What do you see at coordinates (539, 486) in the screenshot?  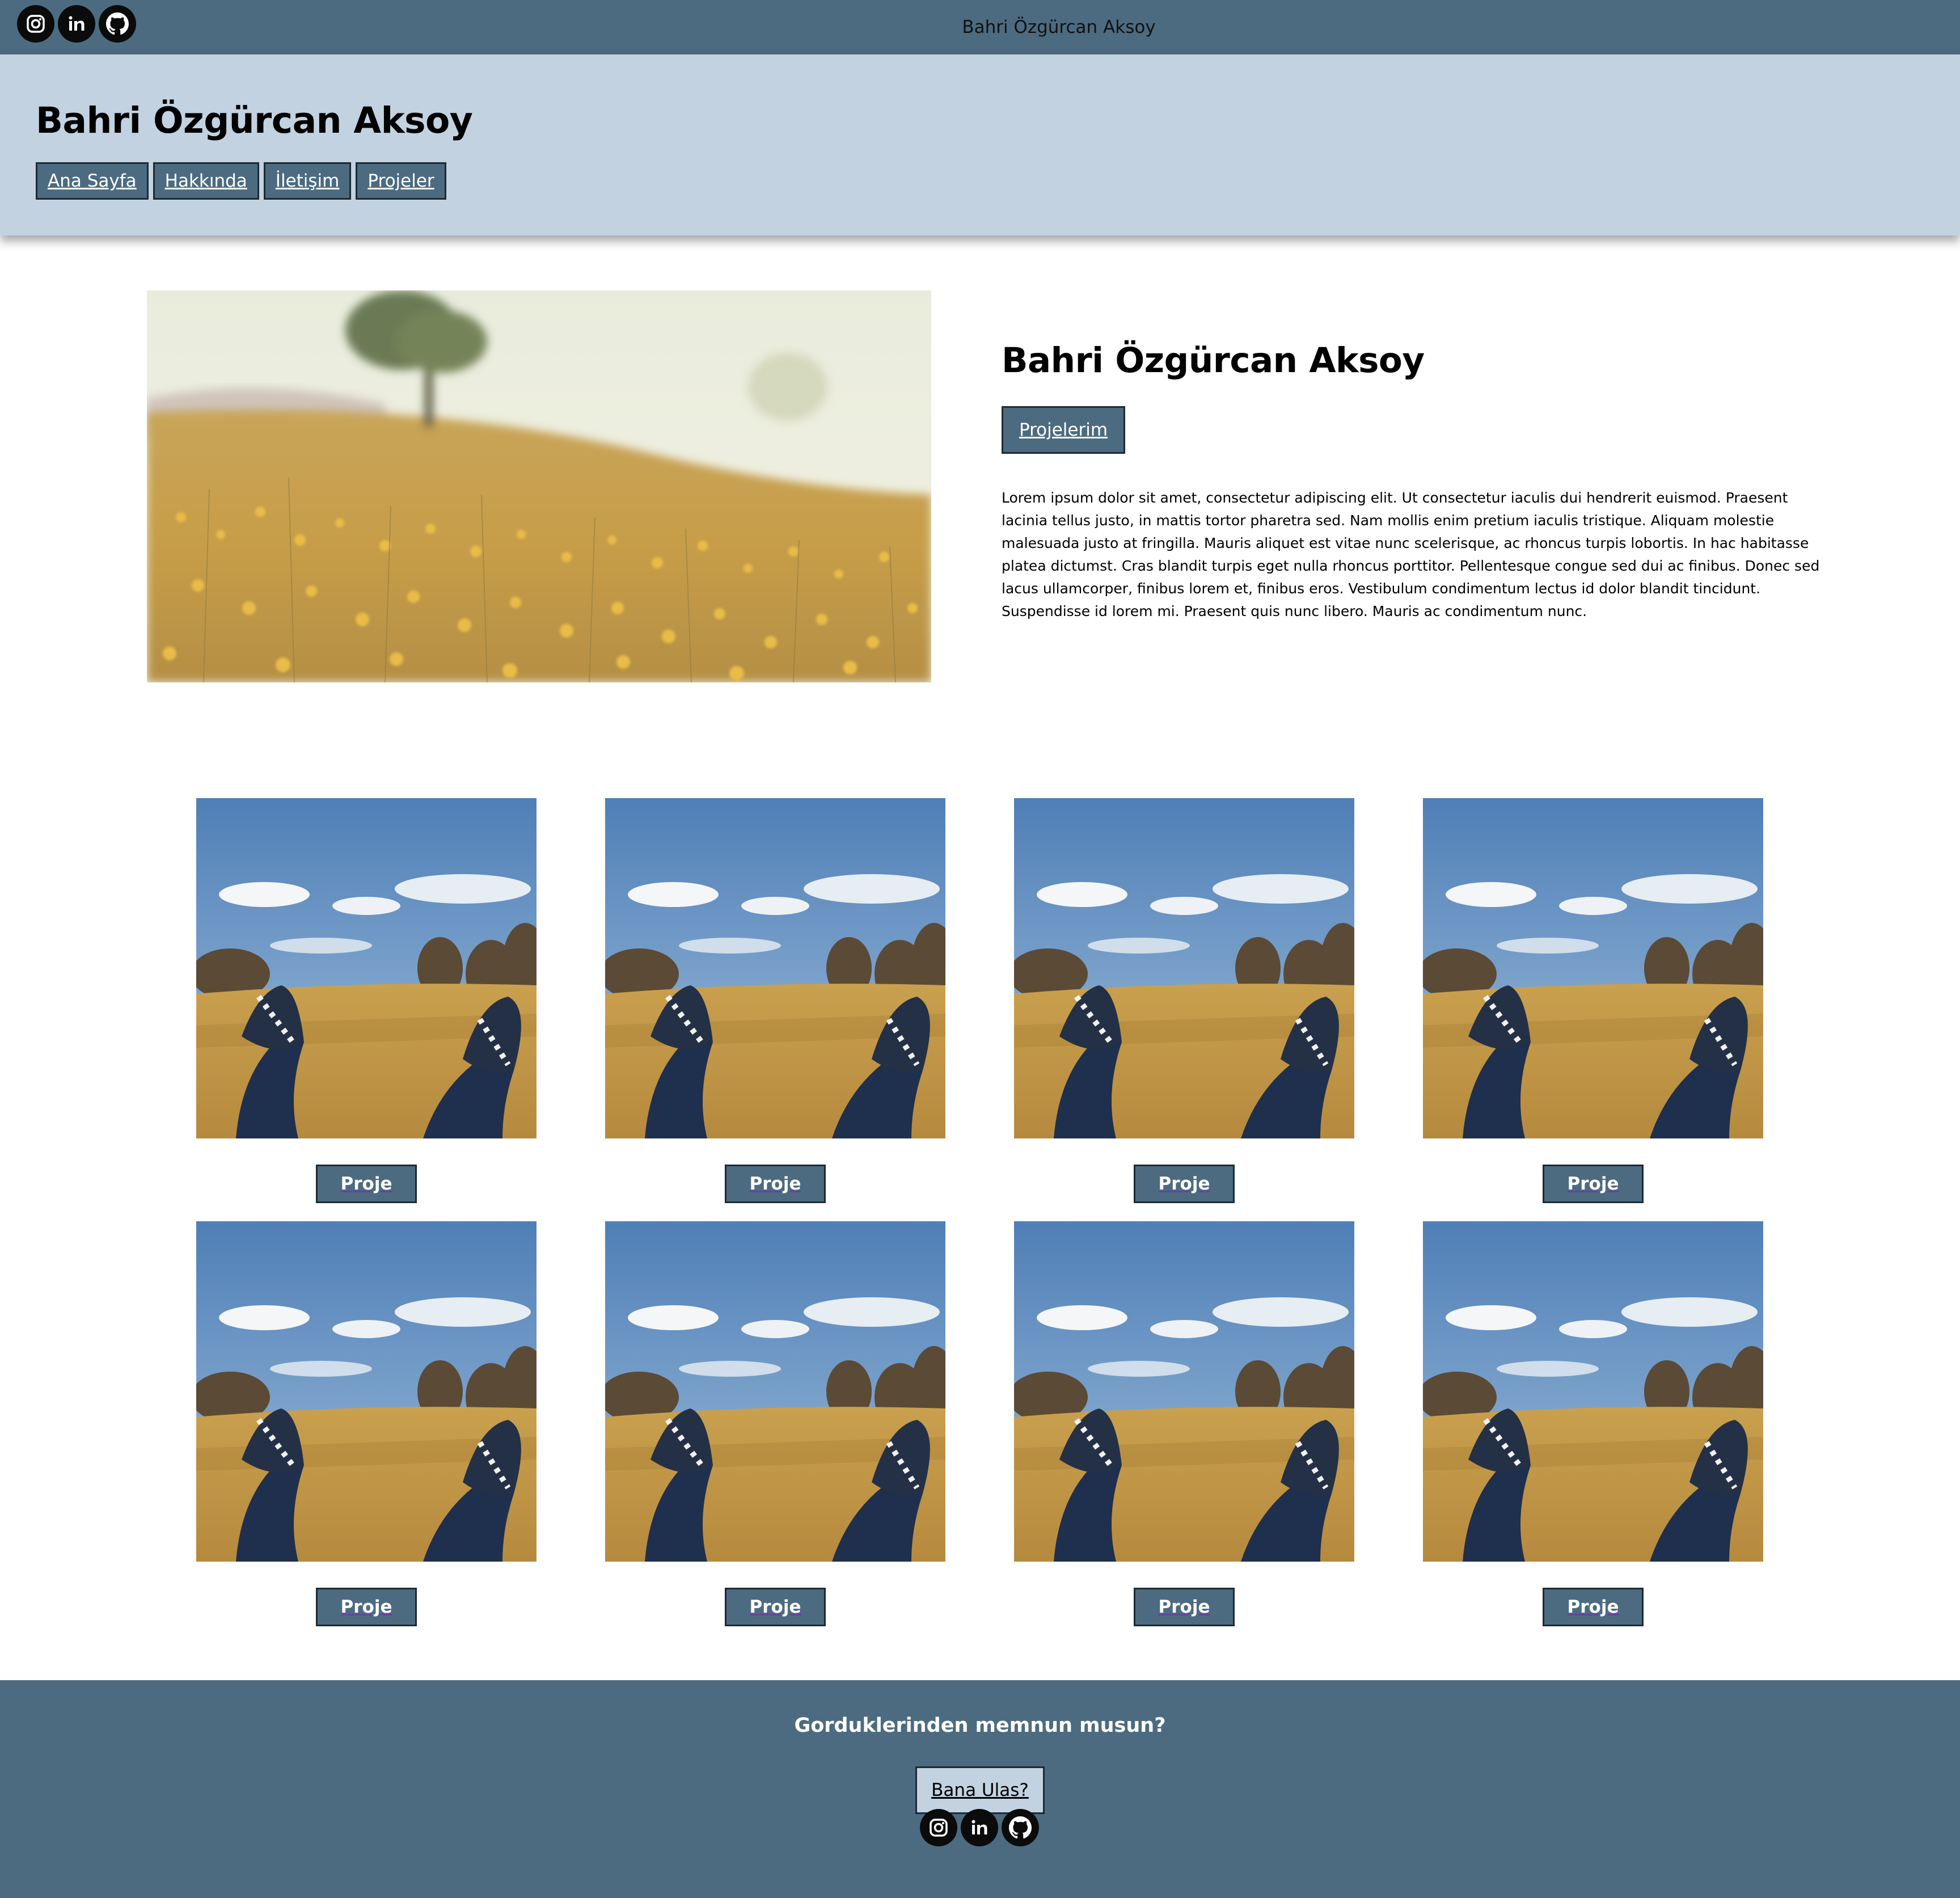 I see `hero-image` at bounding box center [539, 486].